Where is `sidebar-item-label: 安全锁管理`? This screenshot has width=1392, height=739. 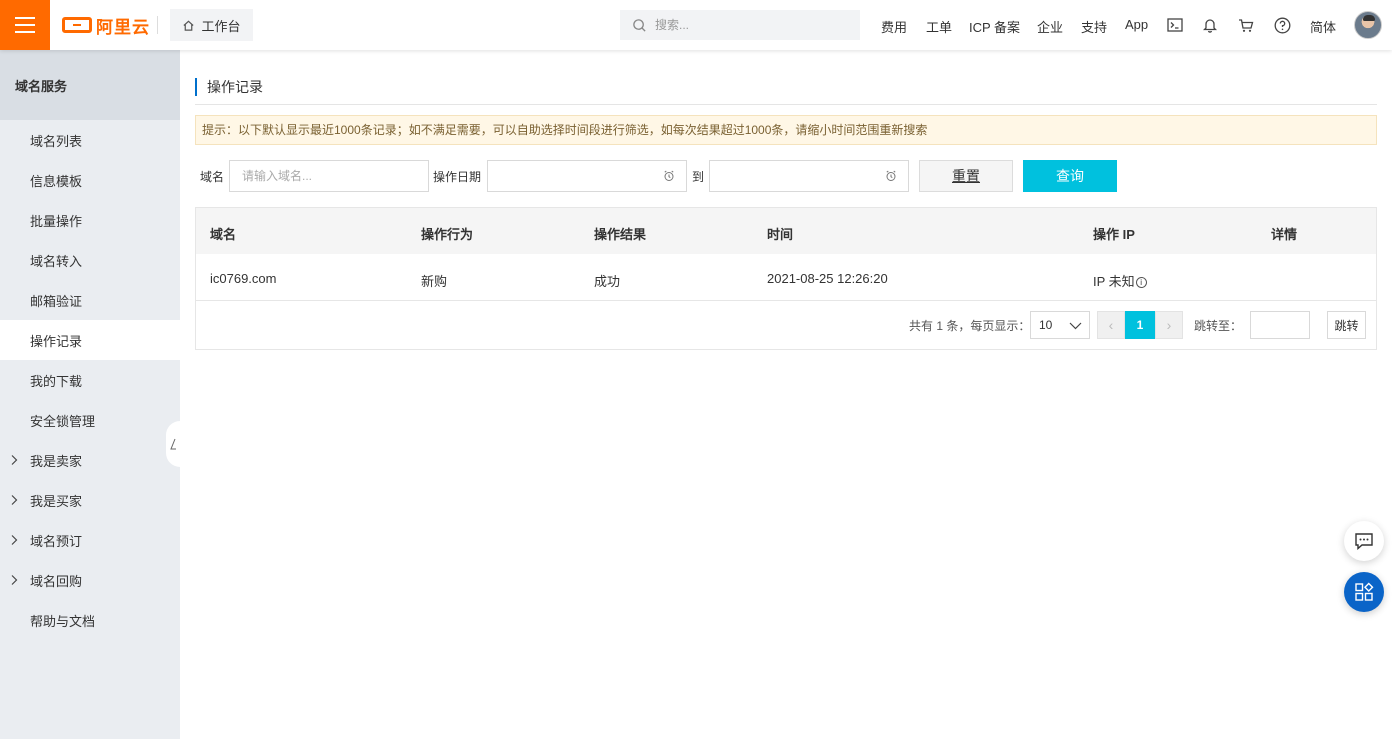 sidebar-item-label: 安全锁管理 is located at coordinates (63, 421).